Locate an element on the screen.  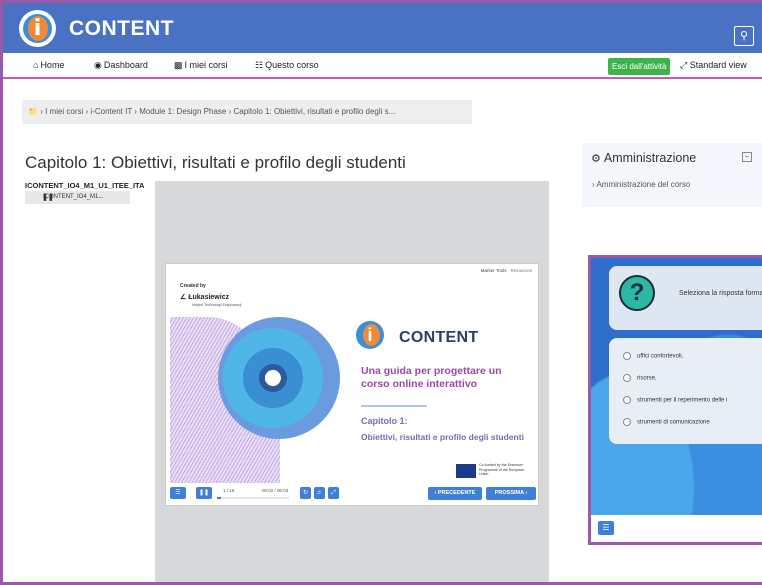
pause-icon: ❚❚ is located at coordinates (48, 197).